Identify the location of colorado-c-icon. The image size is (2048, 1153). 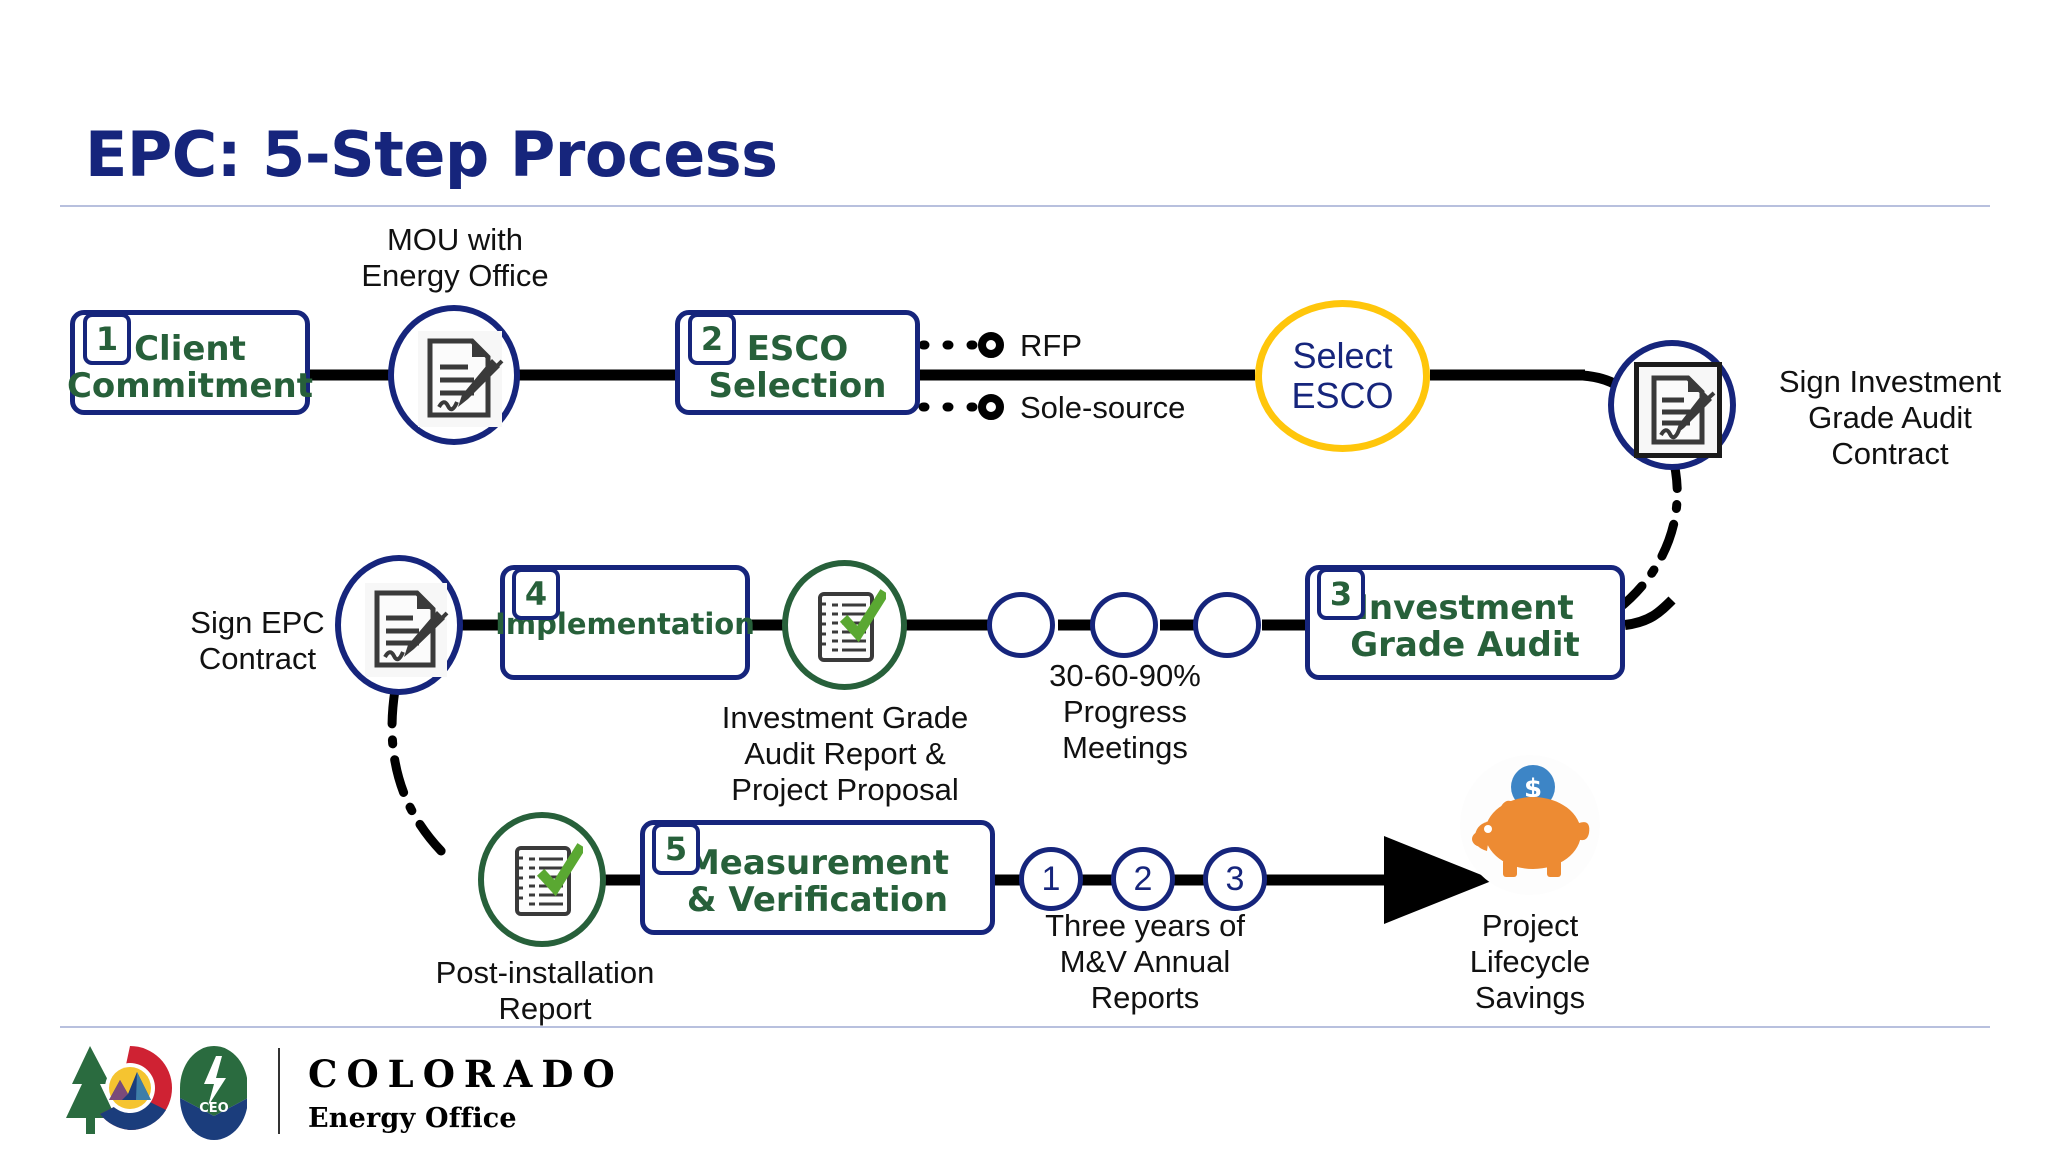
(136, 1088).